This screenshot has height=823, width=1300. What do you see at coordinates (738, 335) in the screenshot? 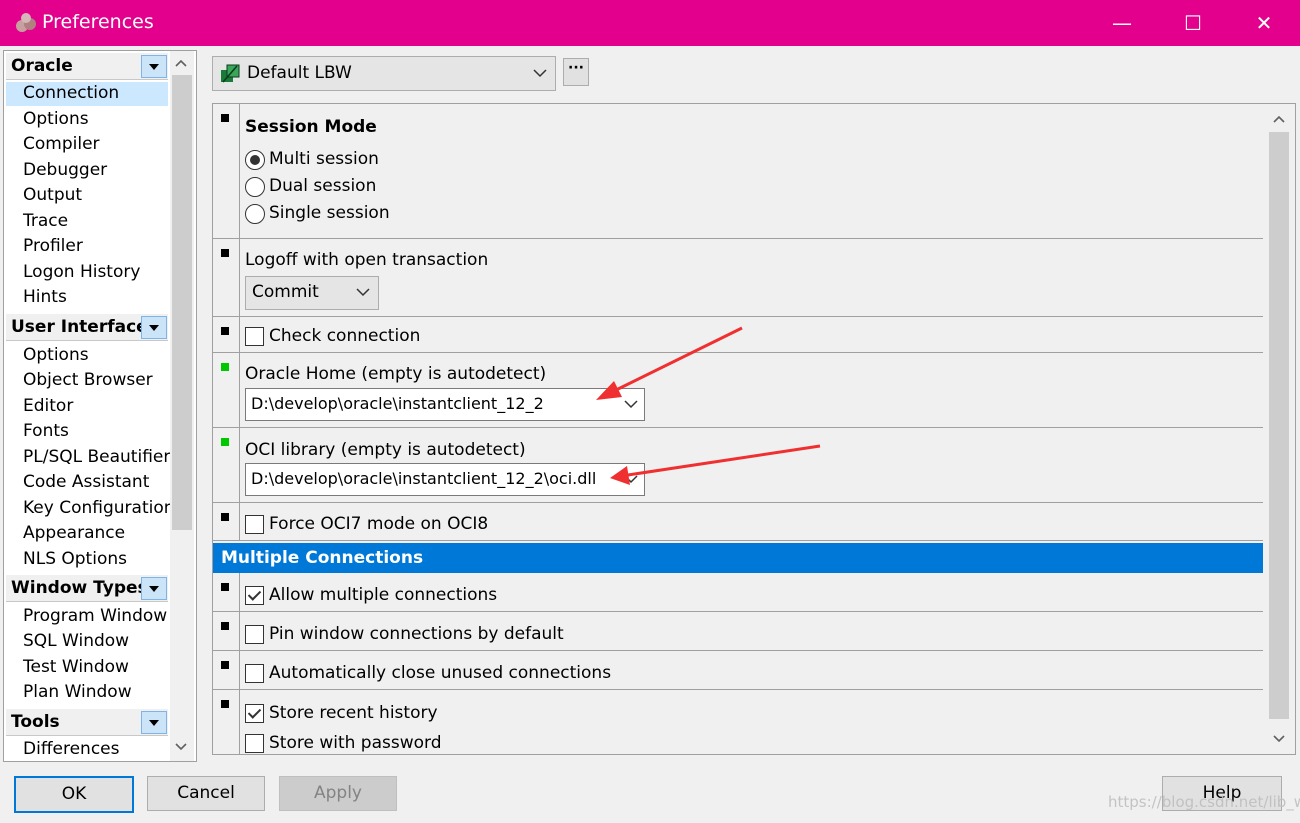
I see `check-connection-section: Check connection` at bounding box center [738, 335].